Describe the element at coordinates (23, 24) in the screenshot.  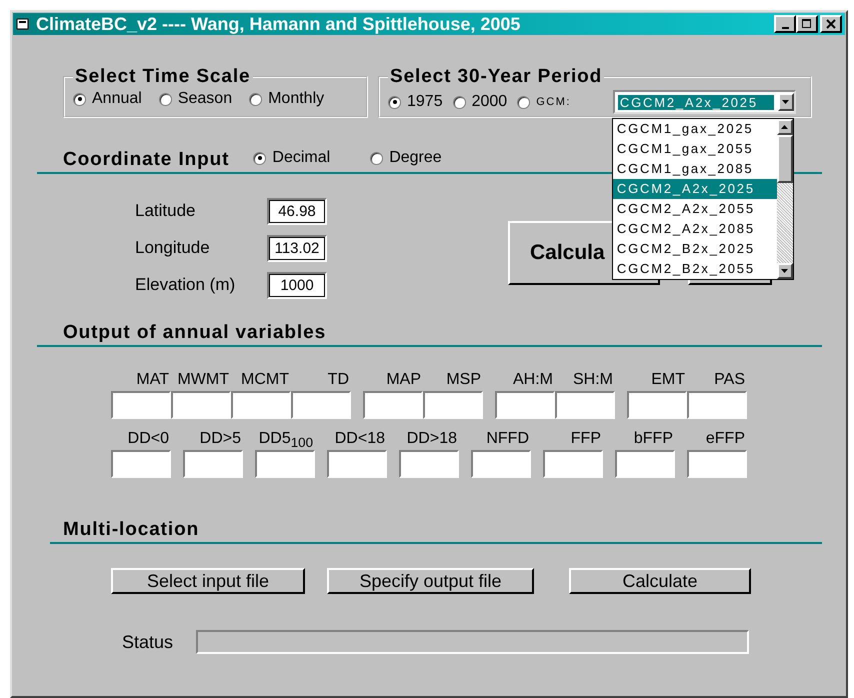
I see `window-icon` at that location.